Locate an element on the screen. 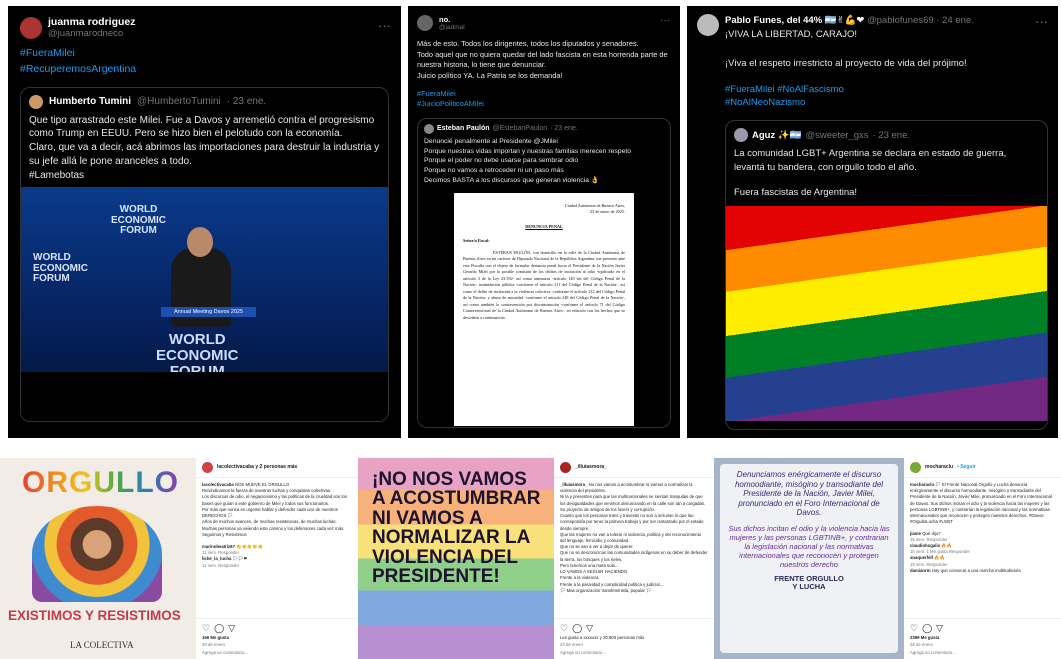 Image resolution: width=1061 pixels, height=659 pixels. author-handle: @juanmarodneco is located at coordinates (92, 33).